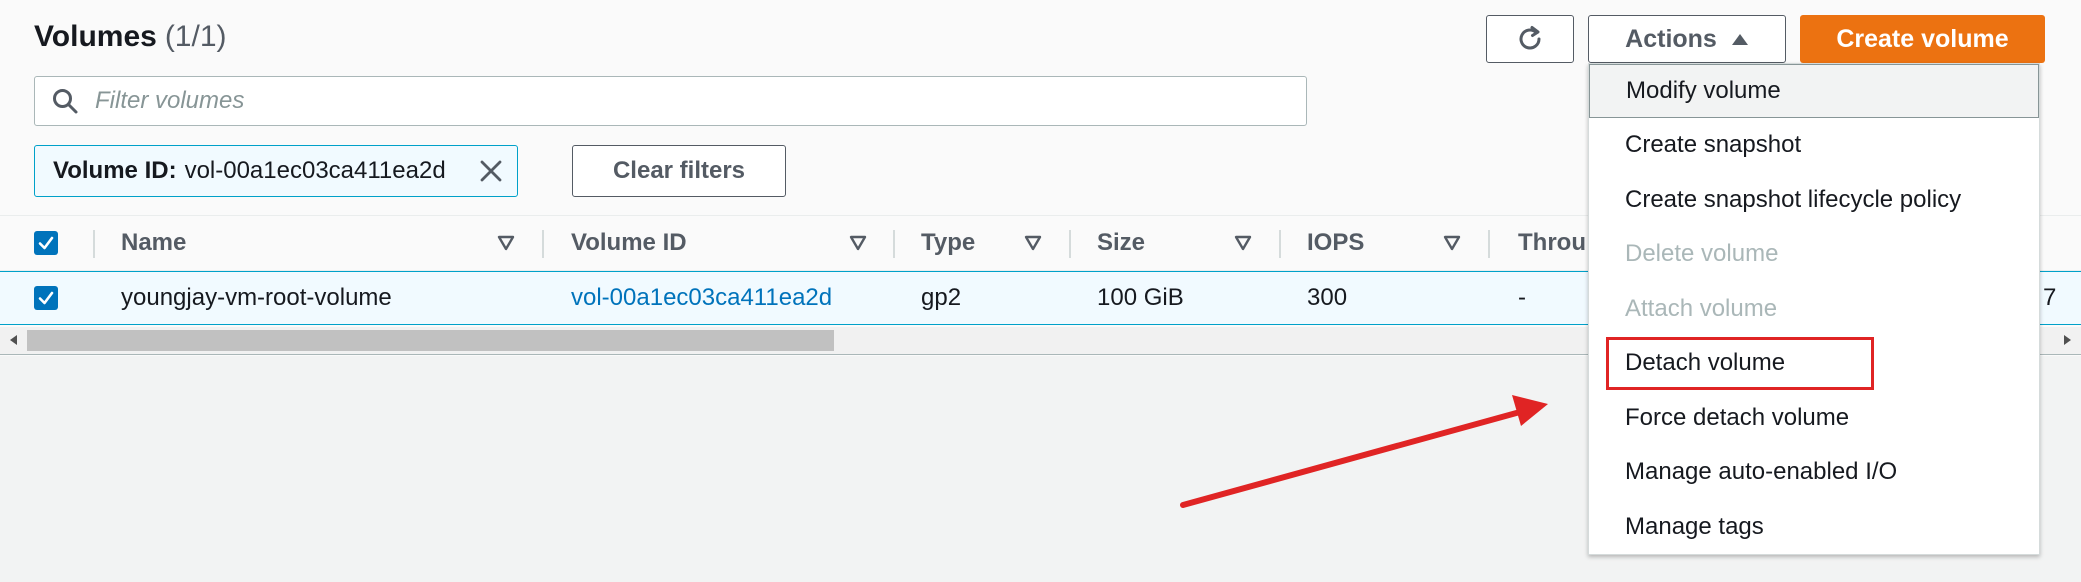 This screenshot has height=582, width=2081. I want to click on menu-item-create-snapshot-lifecycle-policy: Create snapshot lifecycle policy, so click(1814, 200).